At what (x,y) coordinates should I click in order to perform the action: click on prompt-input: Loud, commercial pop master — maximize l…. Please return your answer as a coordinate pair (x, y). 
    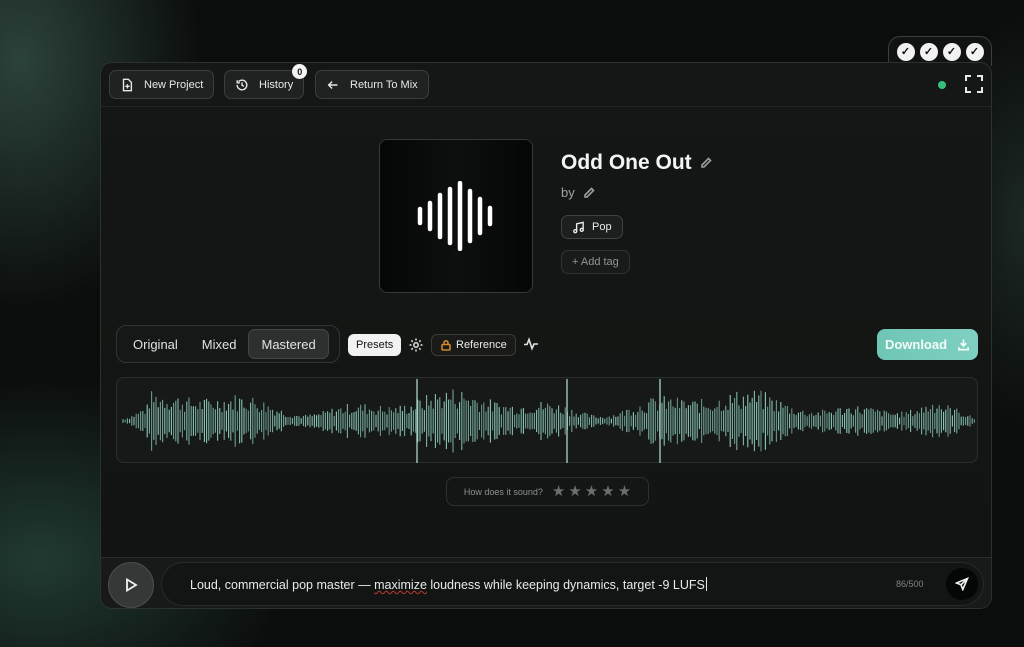
    Looking at the image, I should click on (572, 584).